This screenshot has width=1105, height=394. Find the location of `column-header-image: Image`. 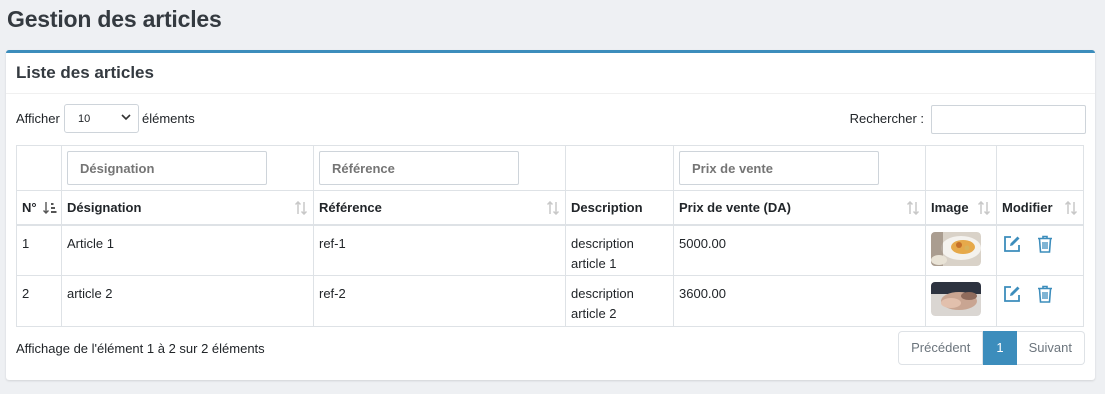

column-header-image: Image is located at coordinates (961, 208).